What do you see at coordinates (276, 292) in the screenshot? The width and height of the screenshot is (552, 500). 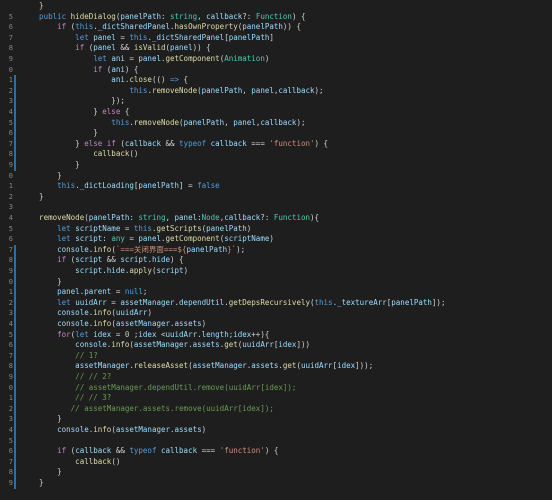 I see `code-line: 1 panel.parent = null;` at bounding box center [276, 292].